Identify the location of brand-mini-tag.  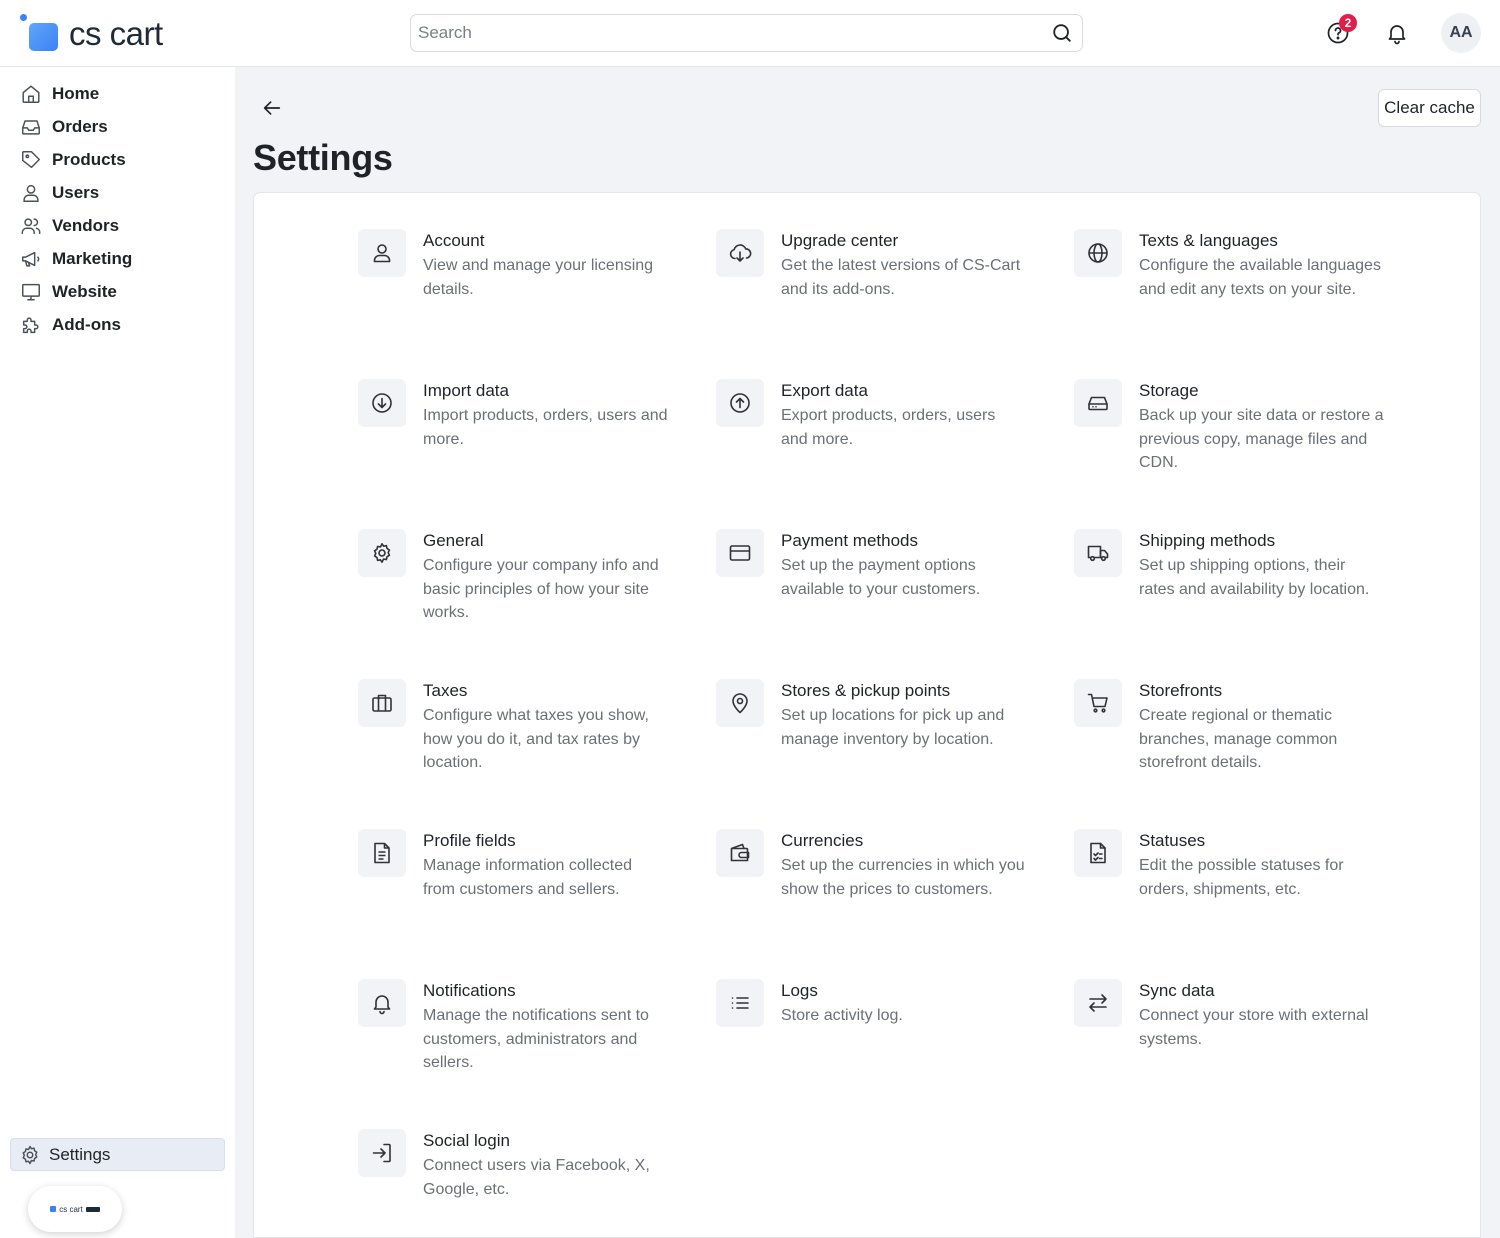
(92, 1209).